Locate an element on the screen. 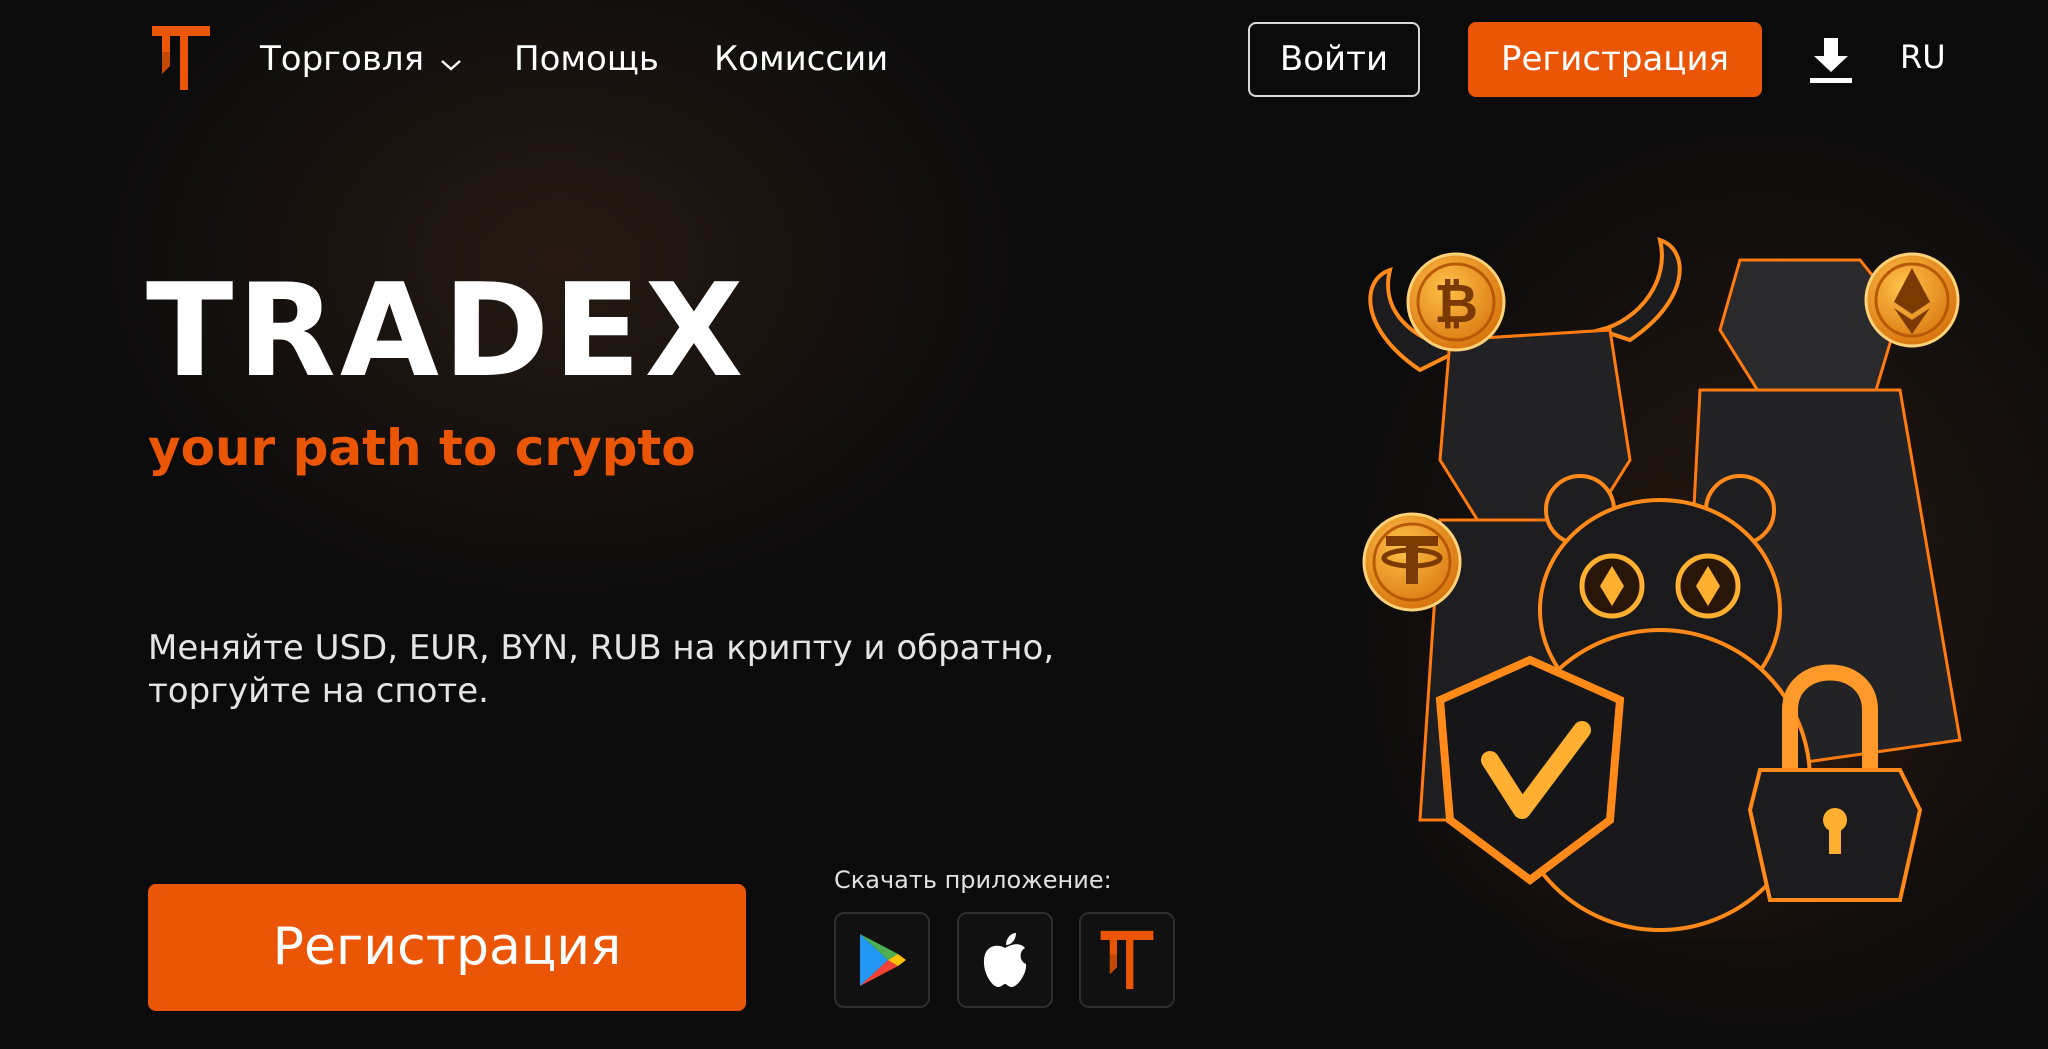 The height and width of the screenshot is (1049, 2048). download-app-label: Скачать приложение: is located at coordinates (973, 880).